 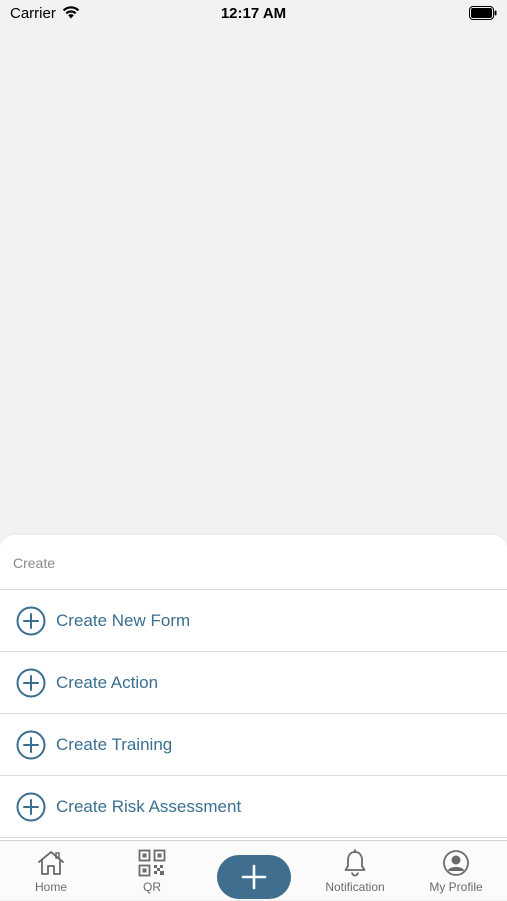 I want to click on bell-icon, so click(x=355, y=863).